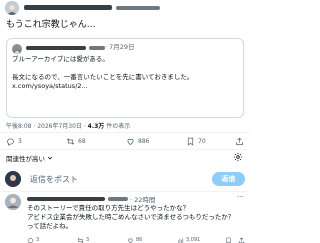 The height and width of the screenshot is (243, 320). What do you see at coordinates (134, 239) in the screenshot?
I see `reply-like-action: 86` at bounding box center [134, 239].